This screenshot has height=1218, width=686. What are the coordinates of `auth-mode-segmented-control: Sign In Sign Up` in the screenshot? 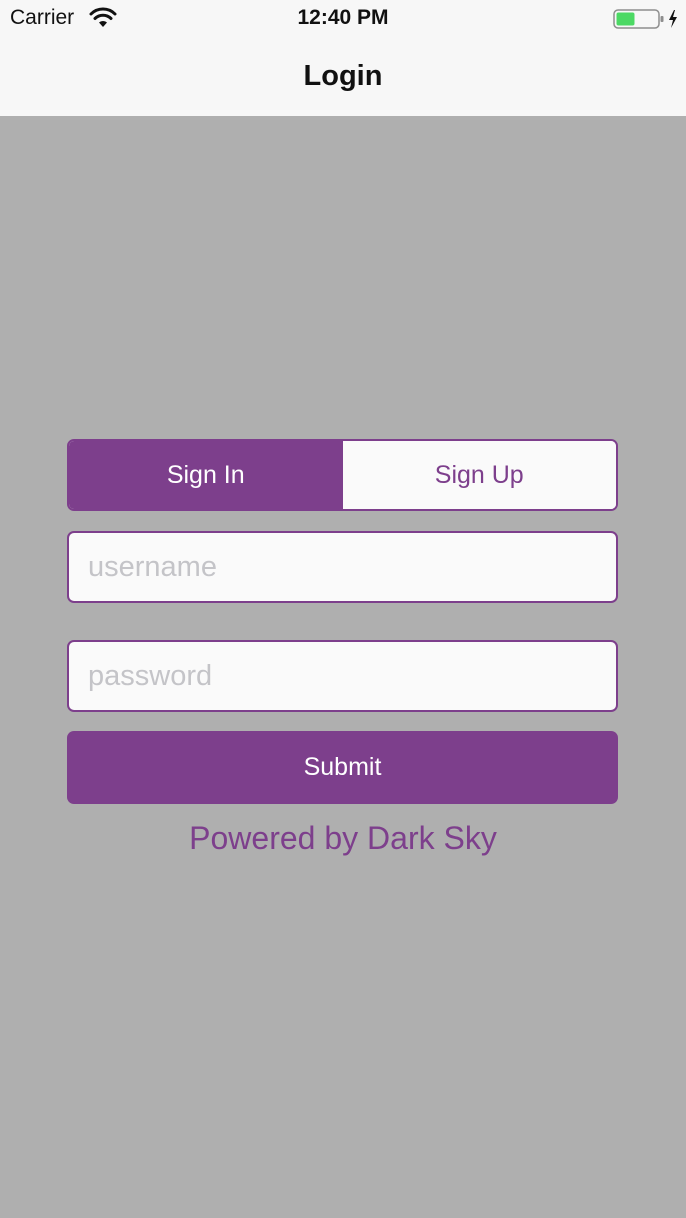 It's located at (342, 475).